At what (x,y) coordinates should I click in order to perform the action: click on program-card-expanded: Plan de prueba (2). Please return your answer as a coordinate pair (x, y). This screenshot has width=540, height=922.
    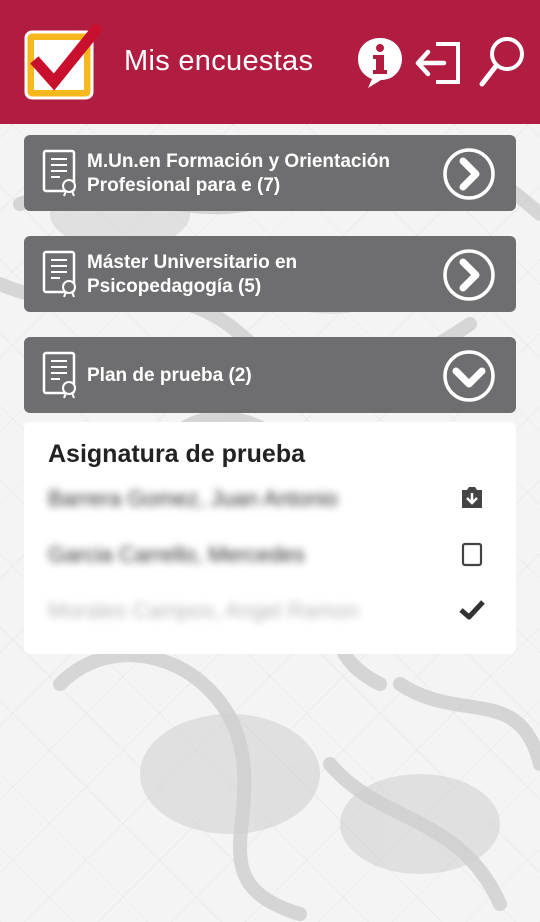
    Looking at the image, I should click on (270, 375).